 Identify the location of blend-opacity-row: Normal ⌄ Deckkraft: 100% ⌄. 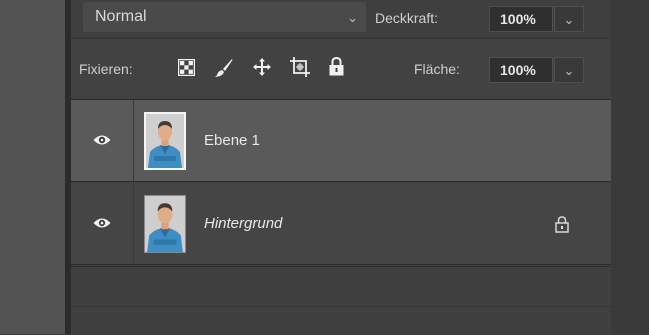
(341, 19).